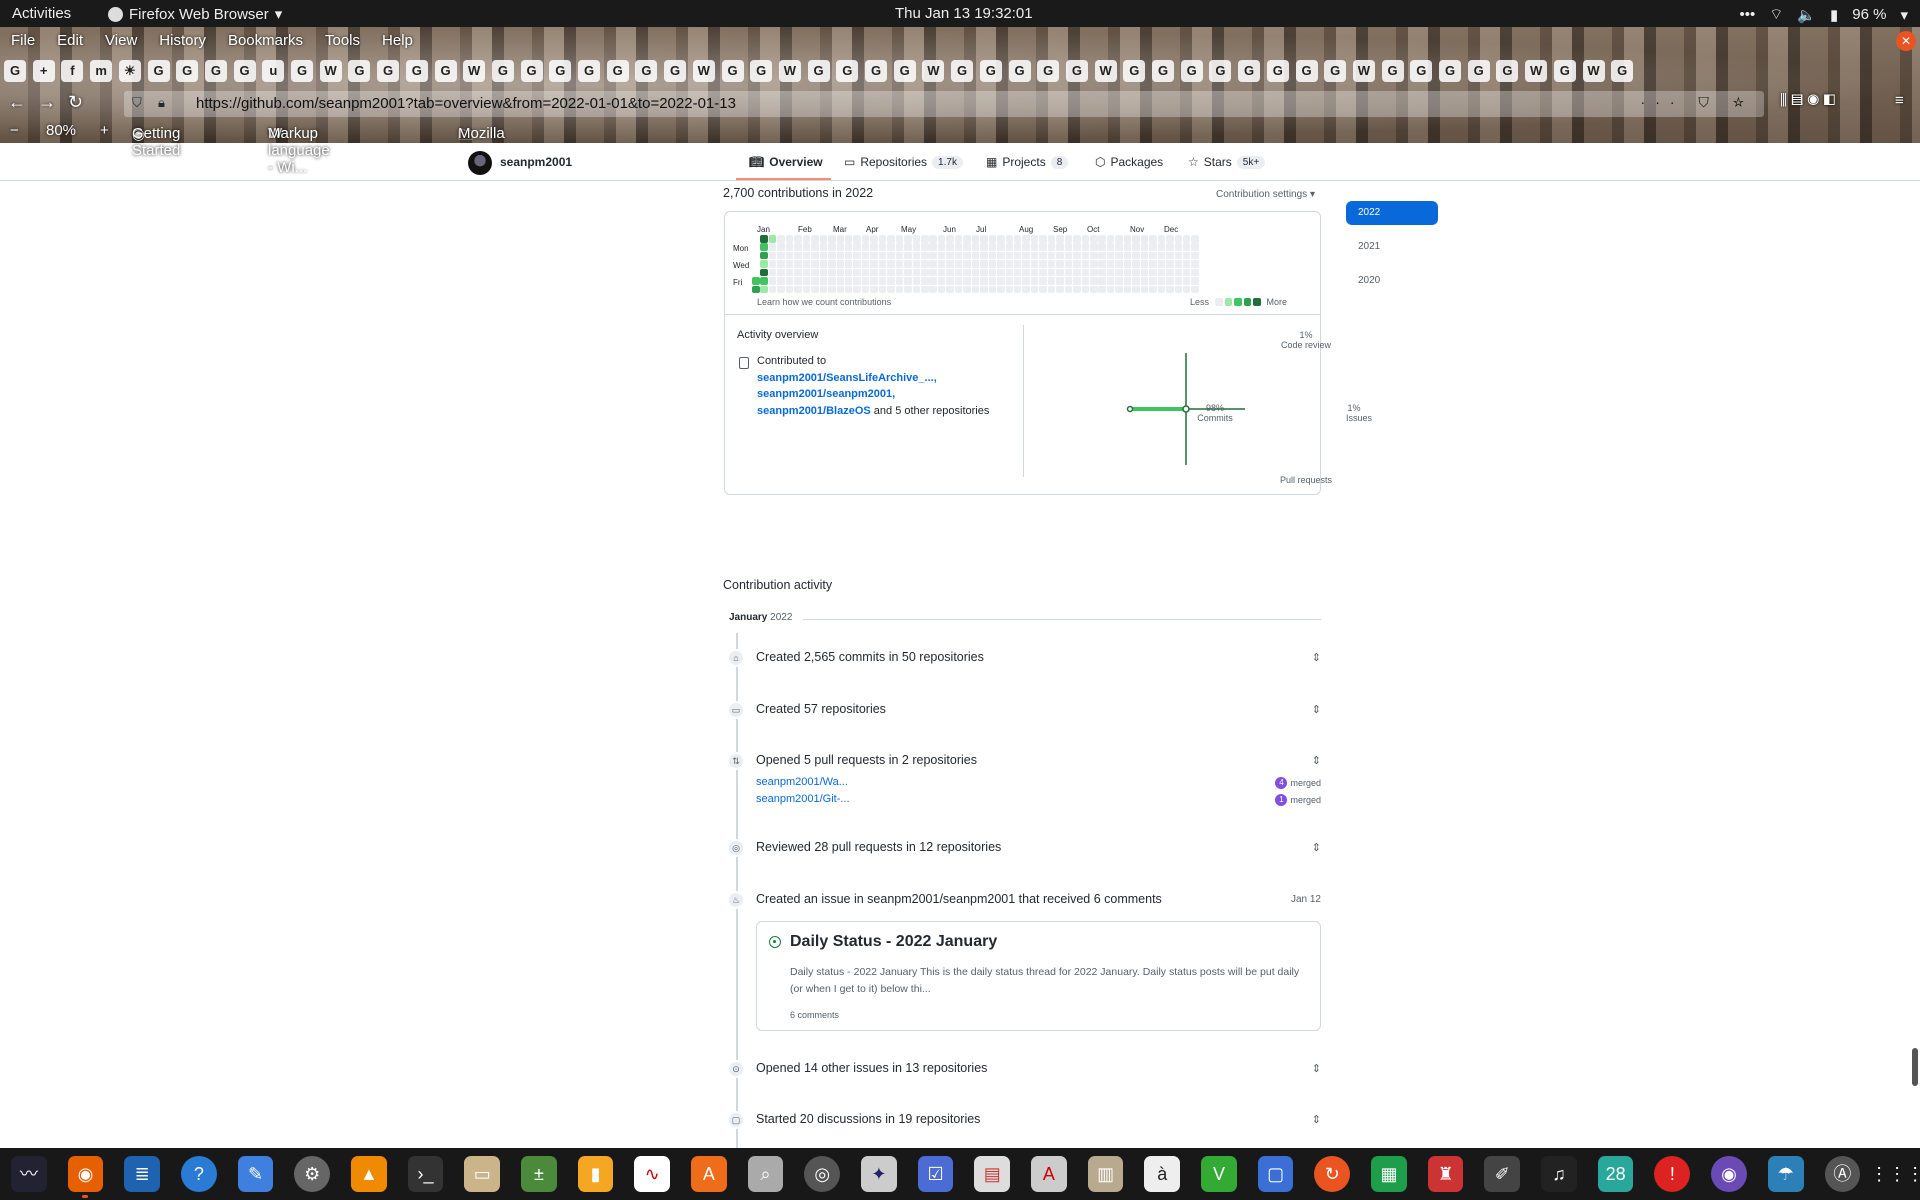  I want to click on show-apps-icon: ⋮⋮⋮, so click(1895, 1174).